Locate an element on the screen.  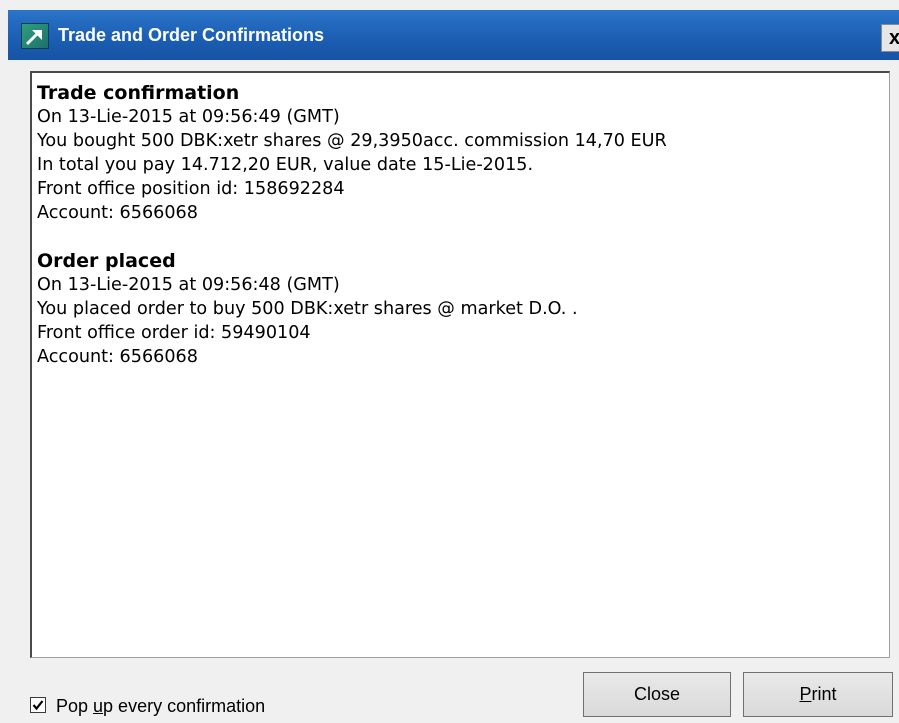
arrow-up-right-icon is located at coordinates (35, 36).